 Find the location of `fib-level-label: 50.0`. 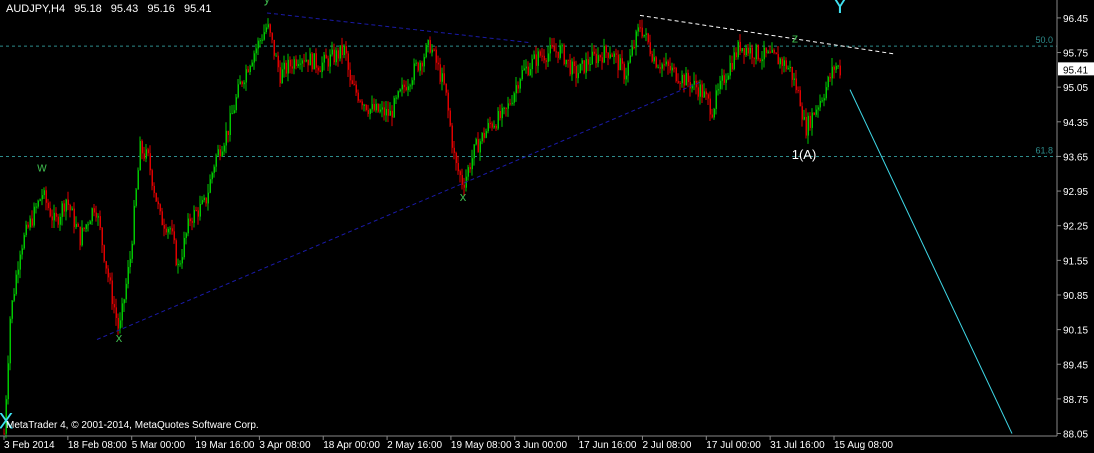

fib-level-label: 50.0 is located at coordinates (1044, 40).